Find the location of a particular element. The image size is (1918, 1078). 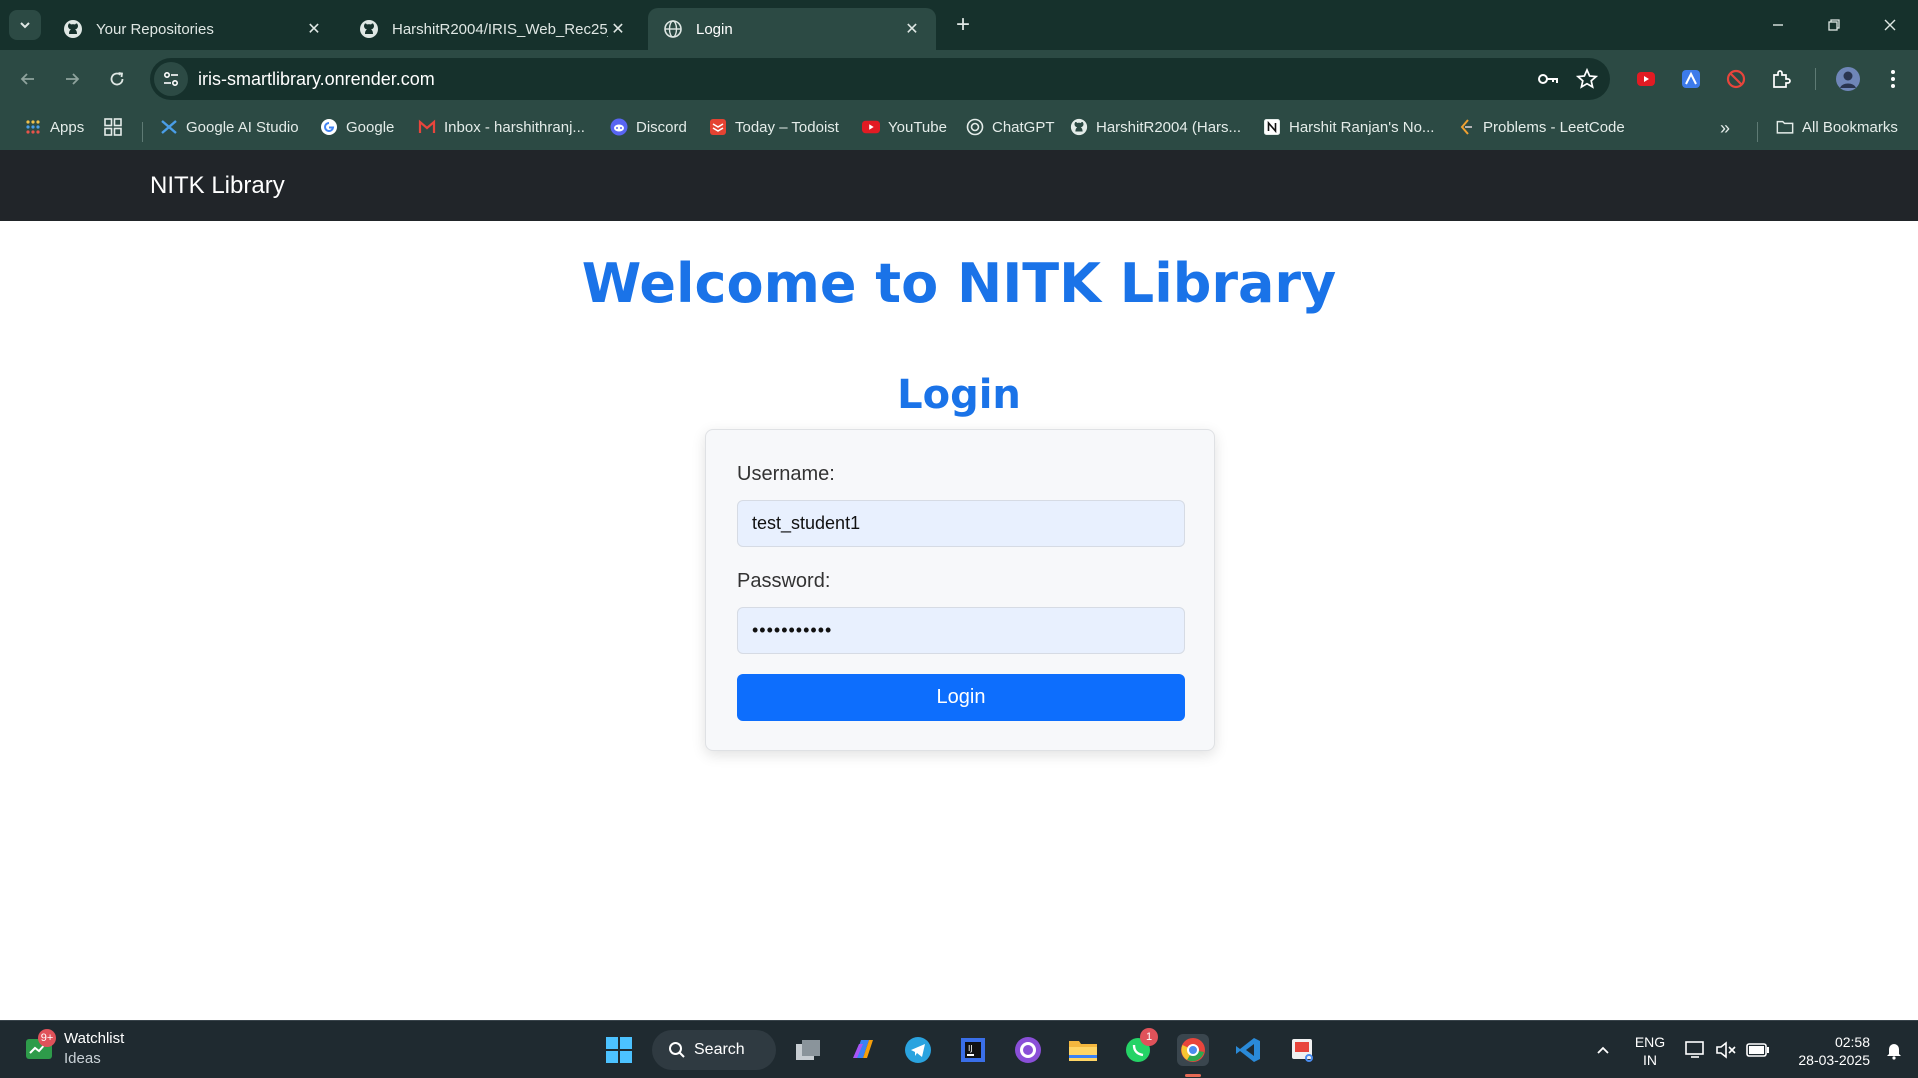

chevron-double-right-icon: » is located at coordinates (1725, 128).